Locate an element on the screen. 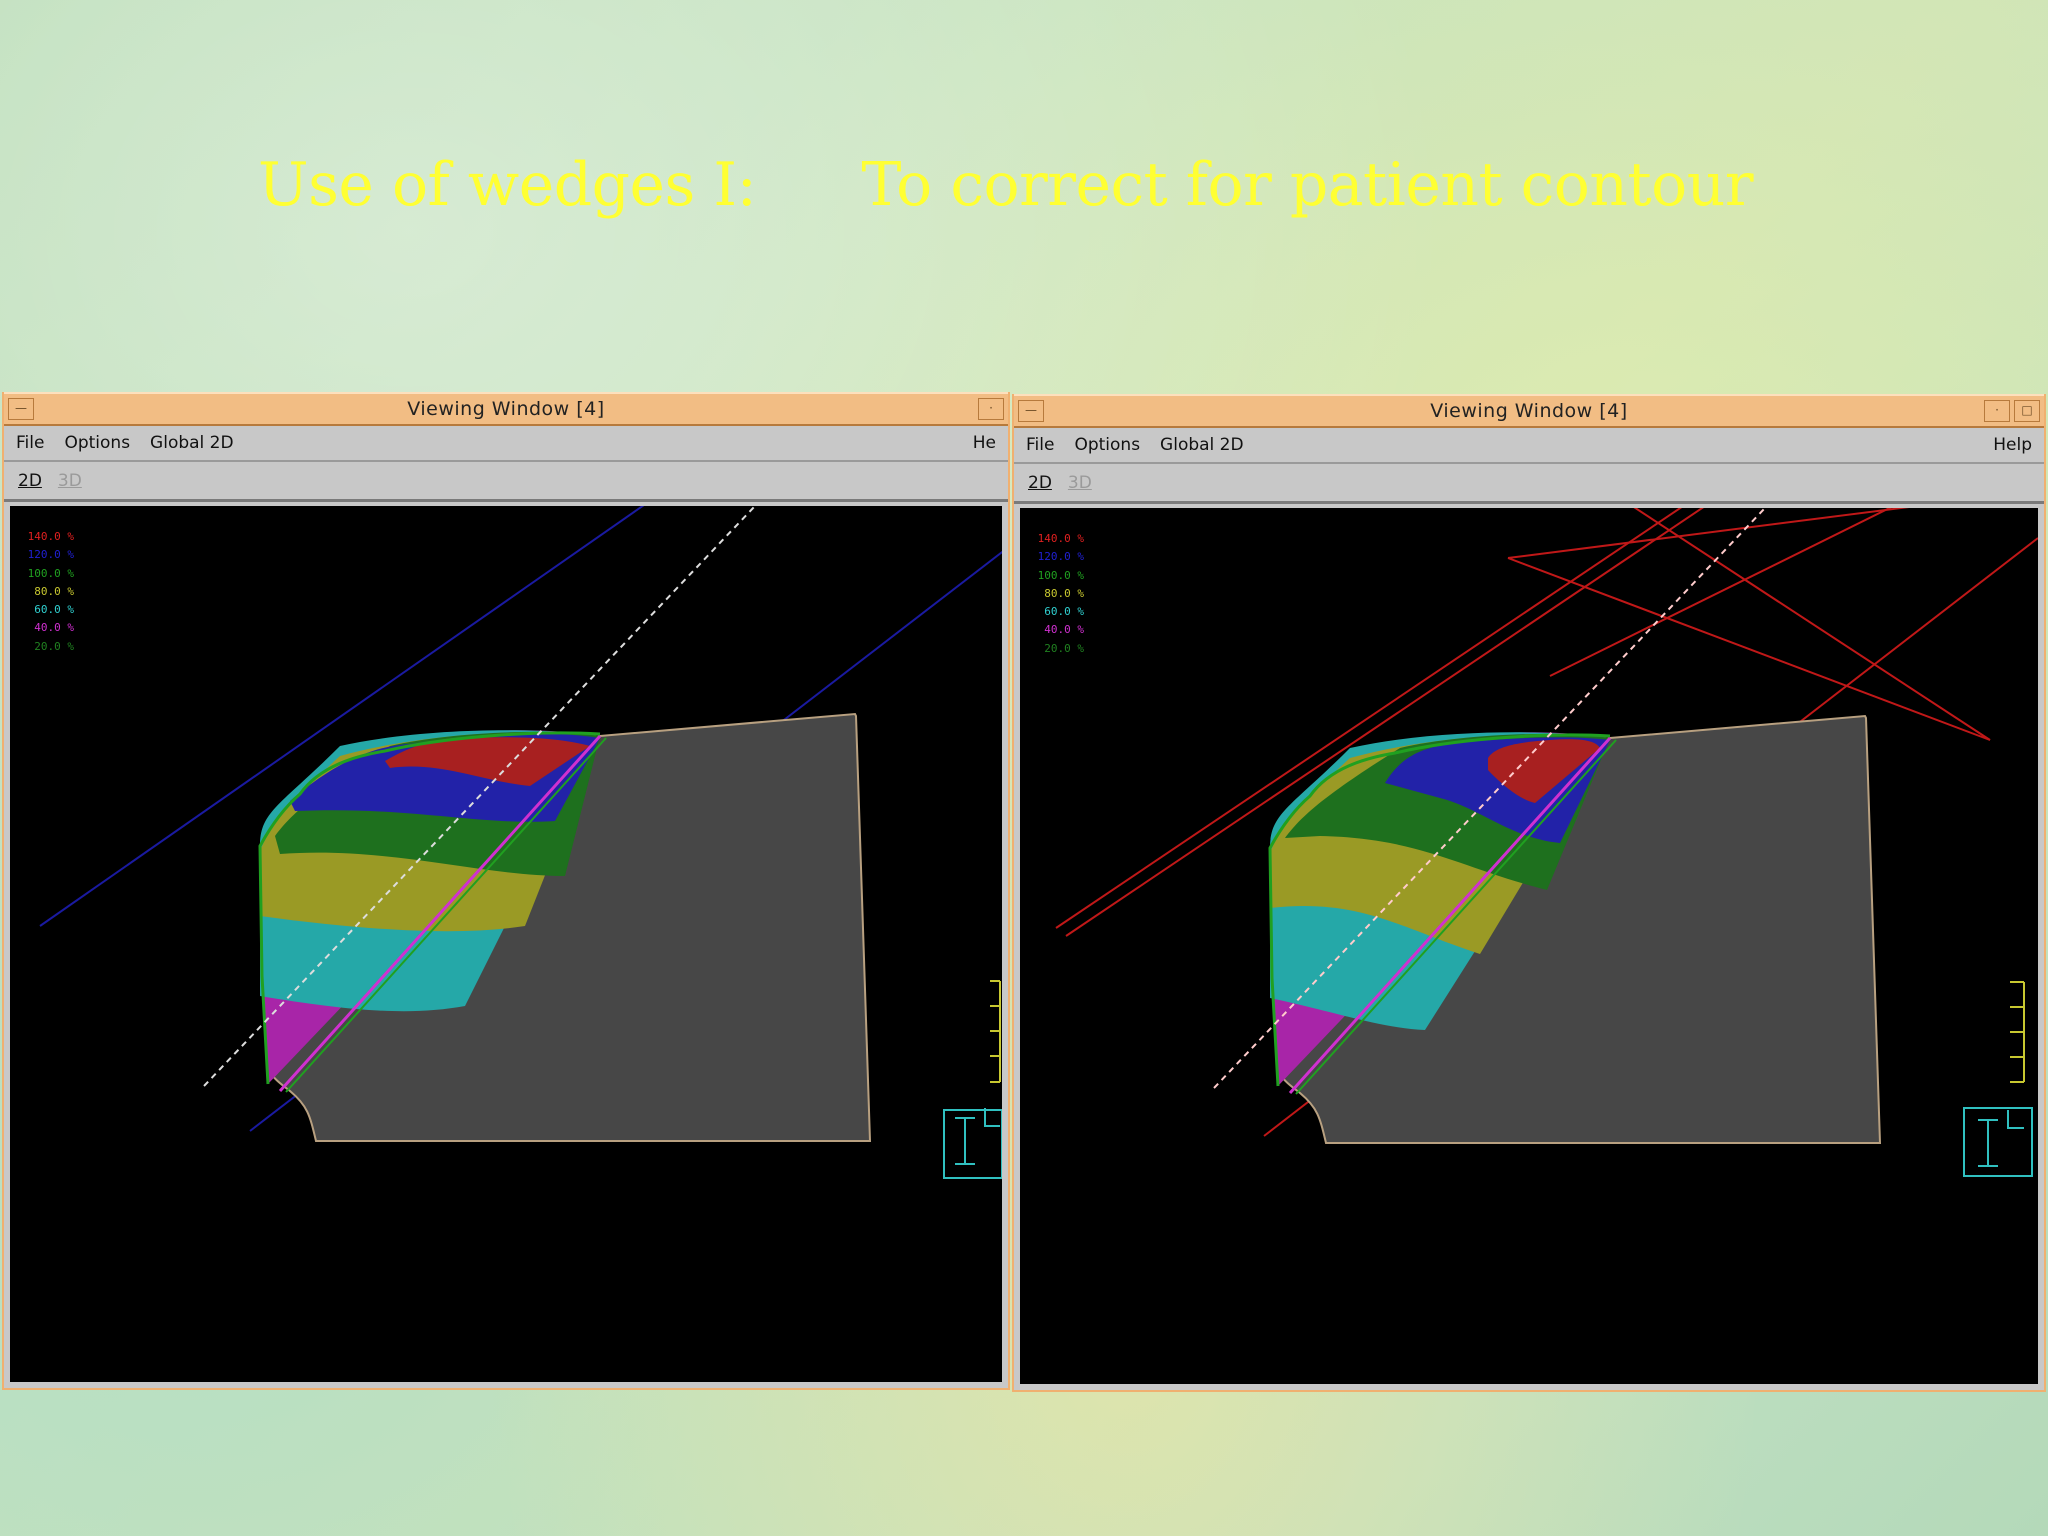  menu-help: He is located at coordinates (984, 443).